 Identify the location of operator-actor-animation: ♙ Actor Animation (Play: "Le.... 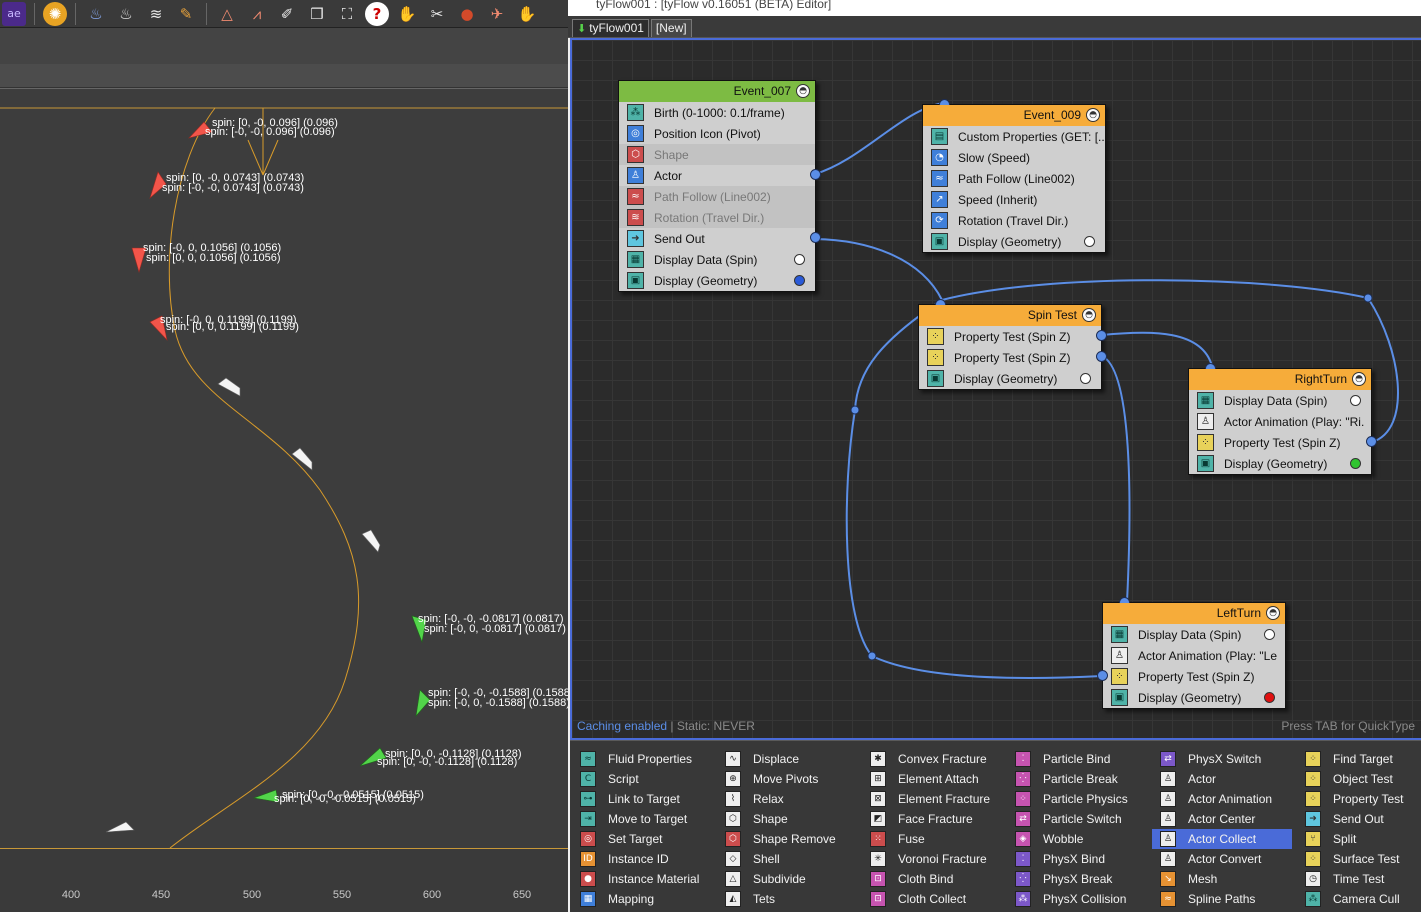
(1194, 655).